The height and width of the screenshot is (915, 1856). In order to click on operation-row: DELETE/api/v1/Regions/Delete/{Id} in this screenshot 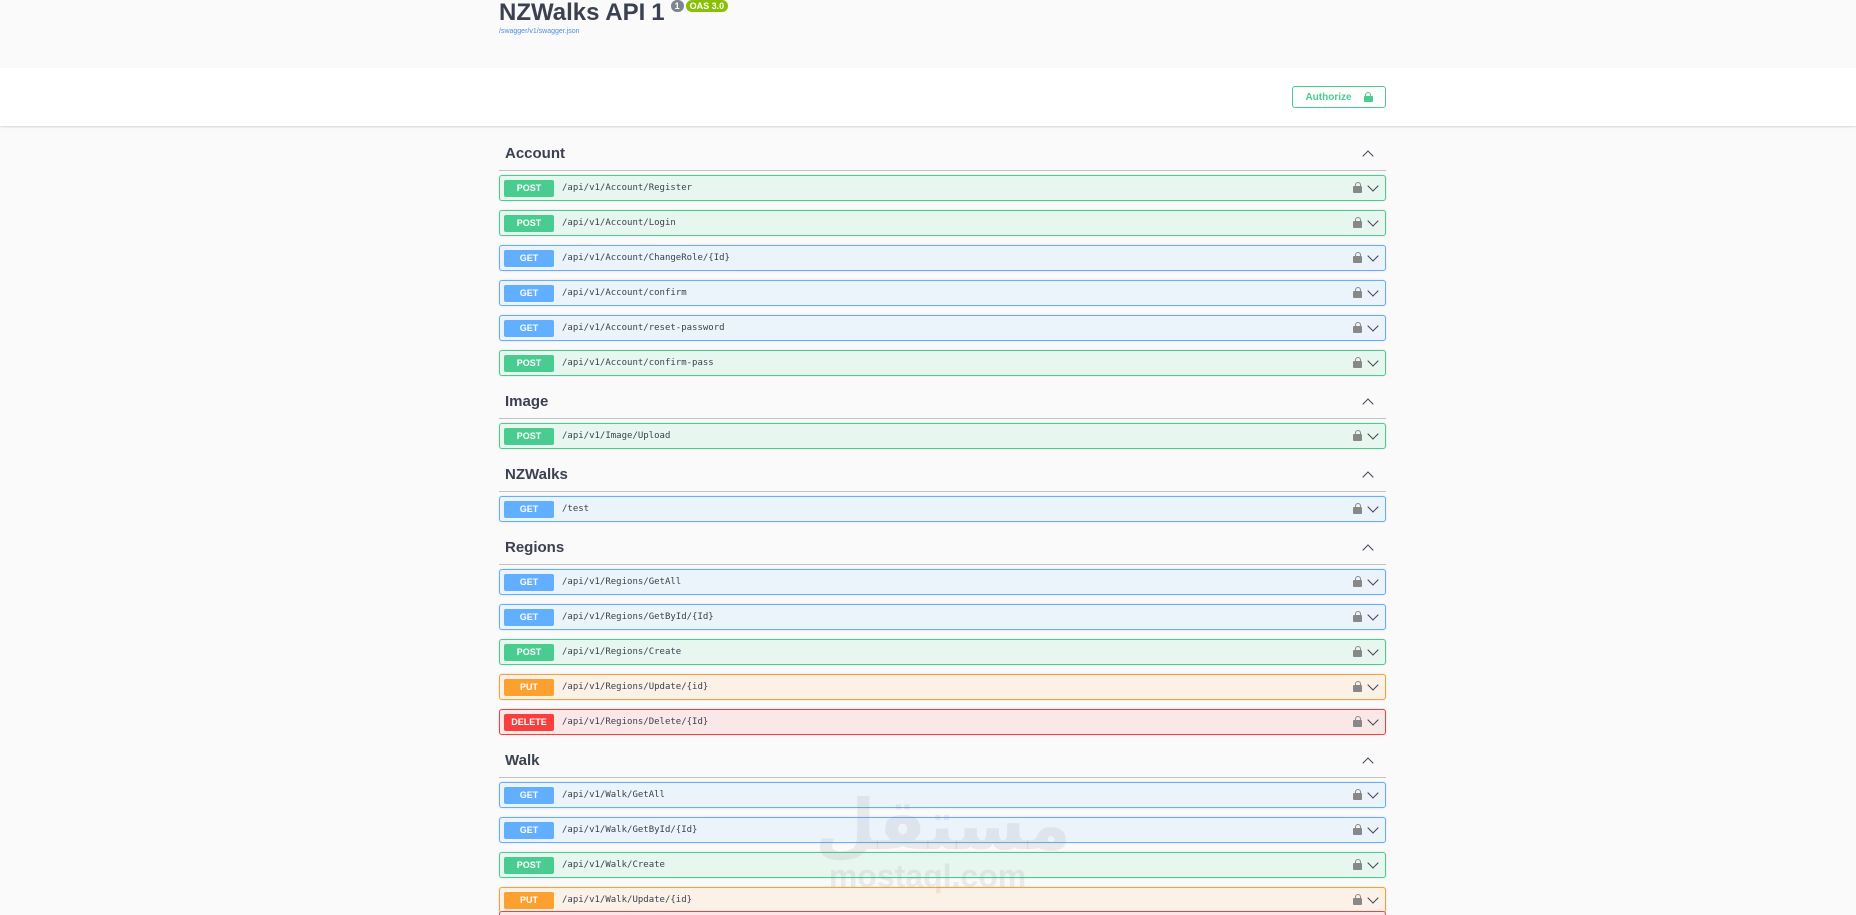, I will do `click(942, 722)`.